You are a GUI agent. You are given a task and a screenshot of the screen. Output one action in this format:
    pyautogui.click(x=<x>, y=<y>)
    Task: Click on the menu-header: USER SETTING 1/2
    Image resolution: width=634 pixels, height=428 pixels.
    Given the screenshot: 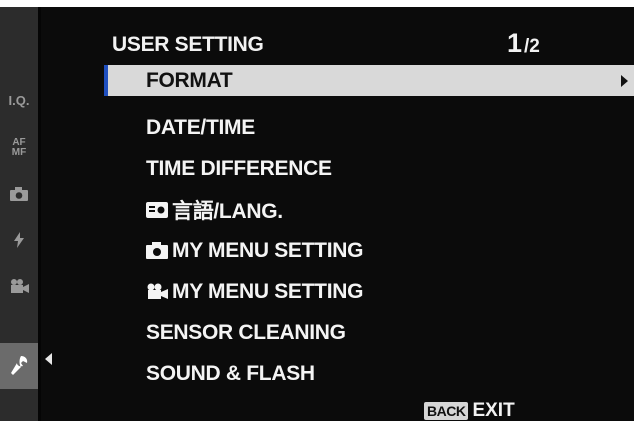 What is the action you would take?
    pyautogui.click(x=348, y=41)
    